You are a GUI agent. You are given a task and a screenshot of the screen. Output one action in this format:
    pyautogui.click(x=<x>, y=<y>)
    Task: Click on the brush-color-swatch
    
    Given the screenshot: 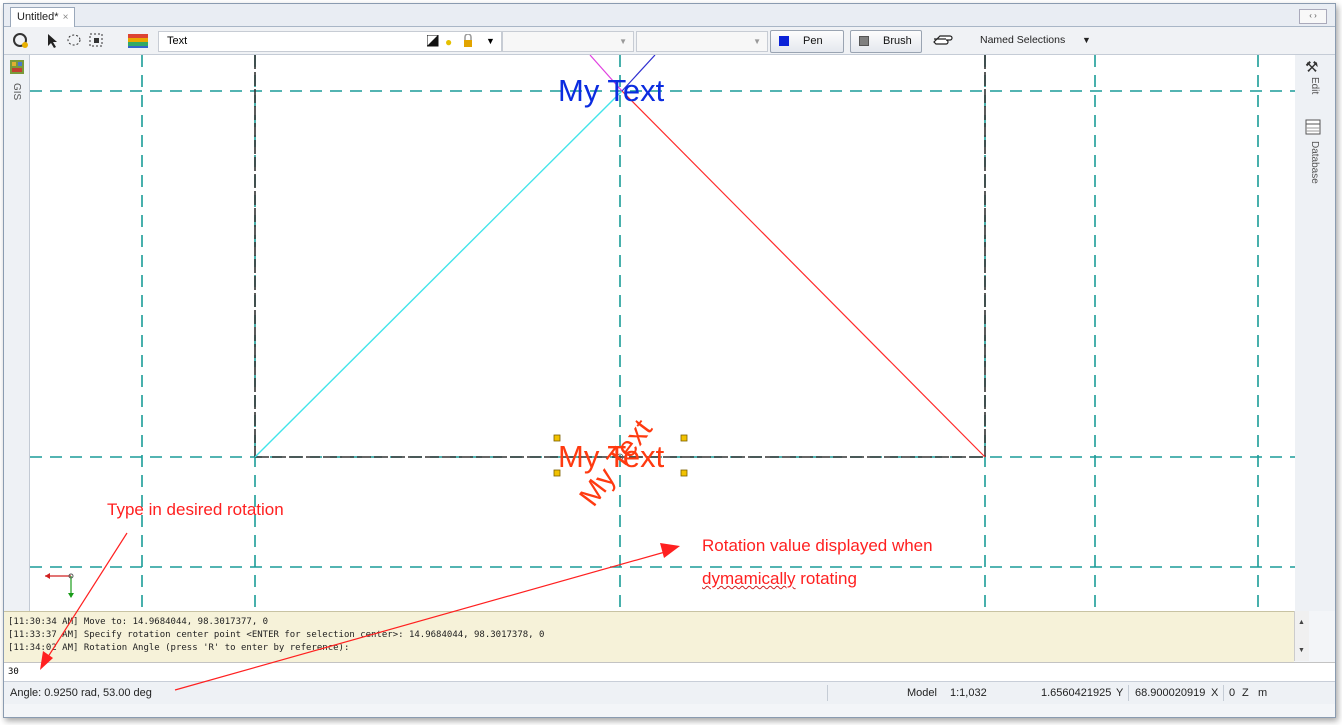 What is the action you would take?
    pyautogui.click(x=864, y=41)
    